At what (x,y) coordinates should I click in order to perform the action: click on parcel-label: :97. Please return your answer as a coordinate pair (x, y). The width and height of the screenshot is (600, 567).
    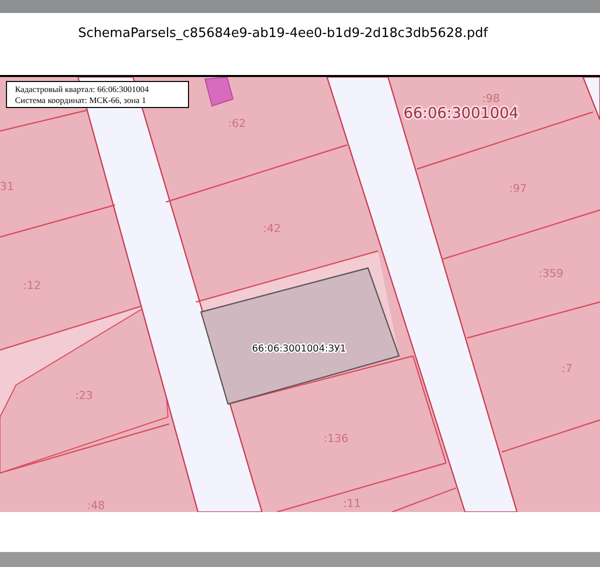
    Looking at the image, I should click on (518, 189).